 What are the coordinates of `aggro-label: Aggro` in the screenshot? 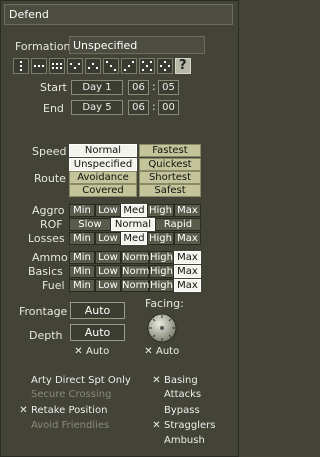 It's located at (48, 210).